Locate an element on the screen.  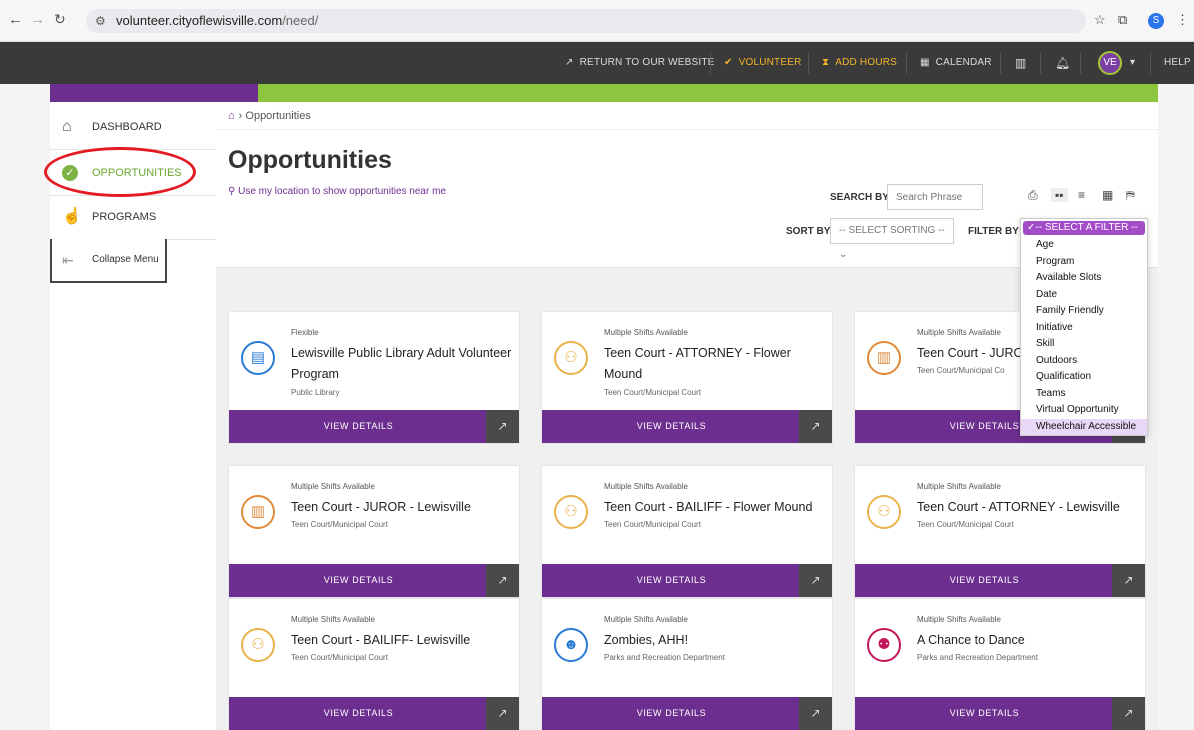
filter-option: Date is located at coordinates (1084, 295).